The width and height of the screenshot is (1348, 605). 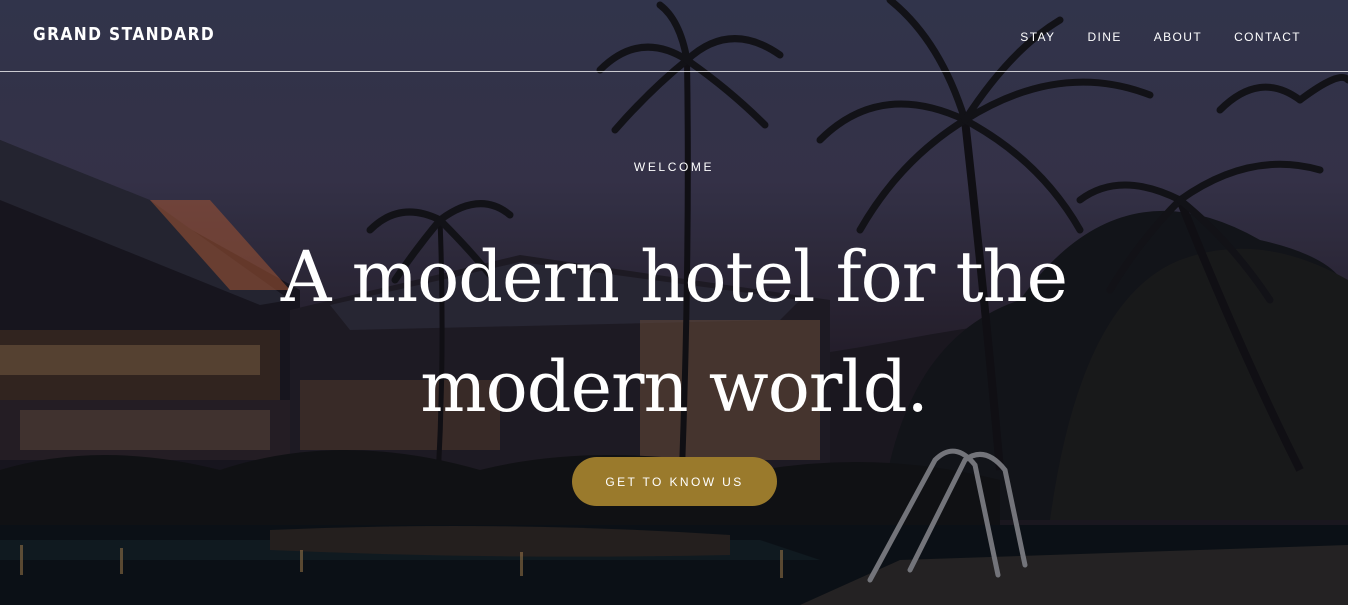 I want to click on nav-link-stay: STAY, so click(x=1037, y=37).